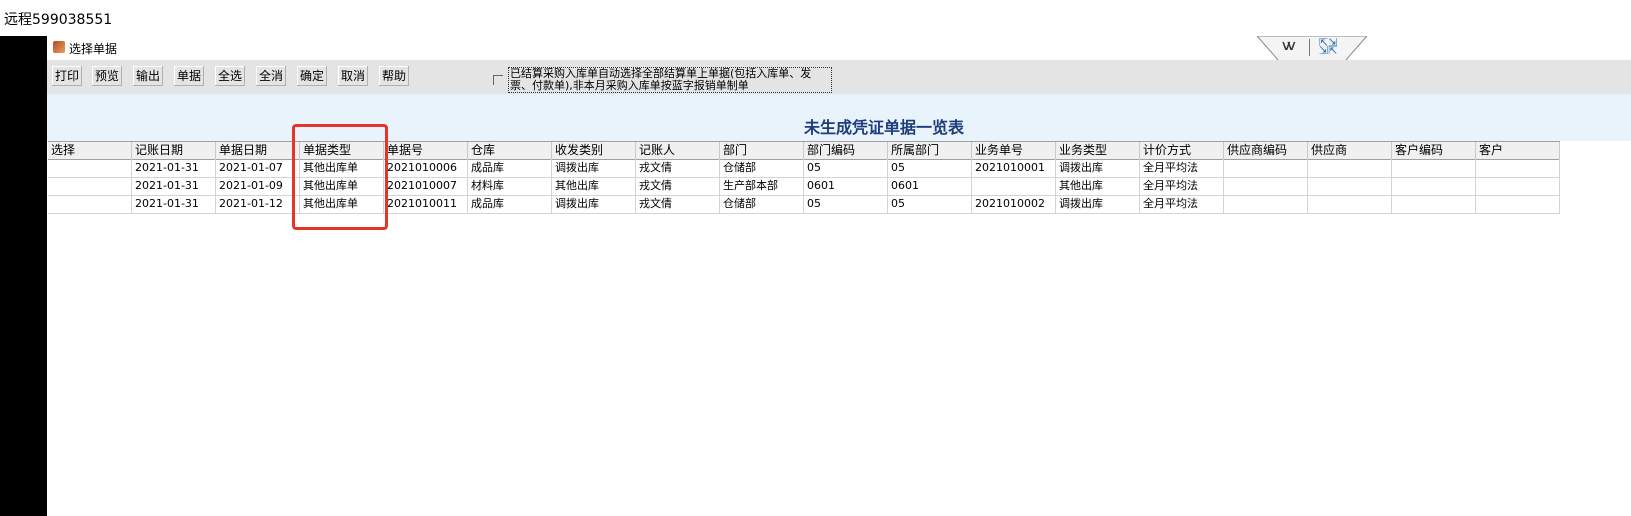  I want to click on column-header: 单据号, so click(426, 150).